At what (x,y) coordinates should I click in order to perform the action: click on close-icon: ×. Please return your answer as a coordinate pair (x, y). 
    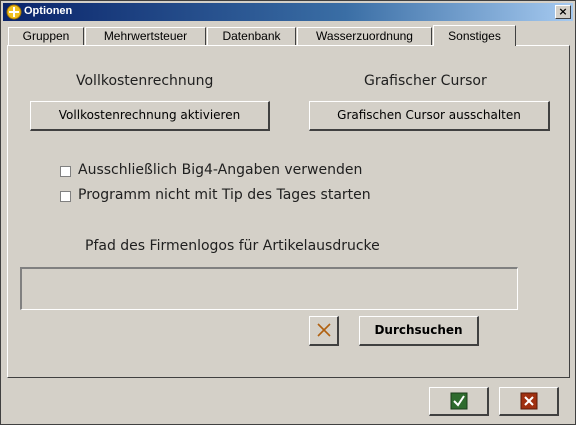
    Looking at the image, I should click on (563, 11).